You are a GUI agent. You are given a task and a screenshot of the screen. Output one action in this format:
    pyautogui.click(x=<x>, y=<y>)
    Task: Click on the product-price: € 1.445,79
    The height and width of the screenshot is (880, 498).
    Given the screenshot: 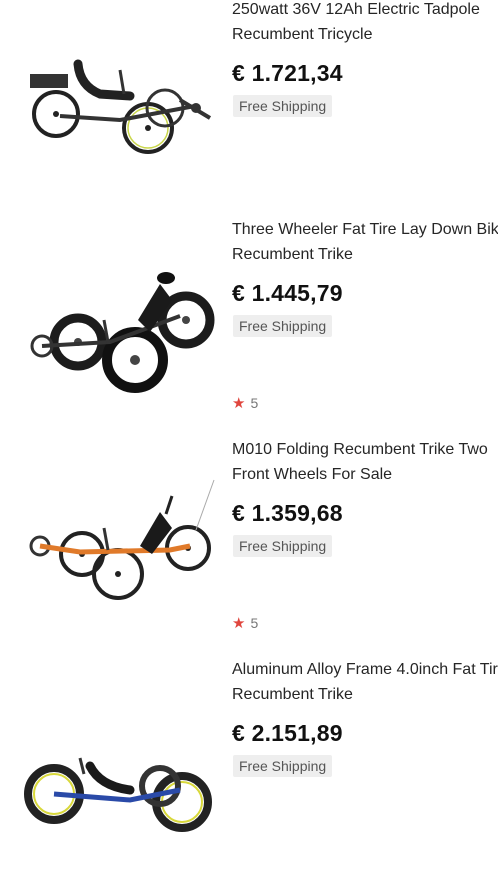 What is the action you would take?
    pyautogui.click(x=287, y=293)
    